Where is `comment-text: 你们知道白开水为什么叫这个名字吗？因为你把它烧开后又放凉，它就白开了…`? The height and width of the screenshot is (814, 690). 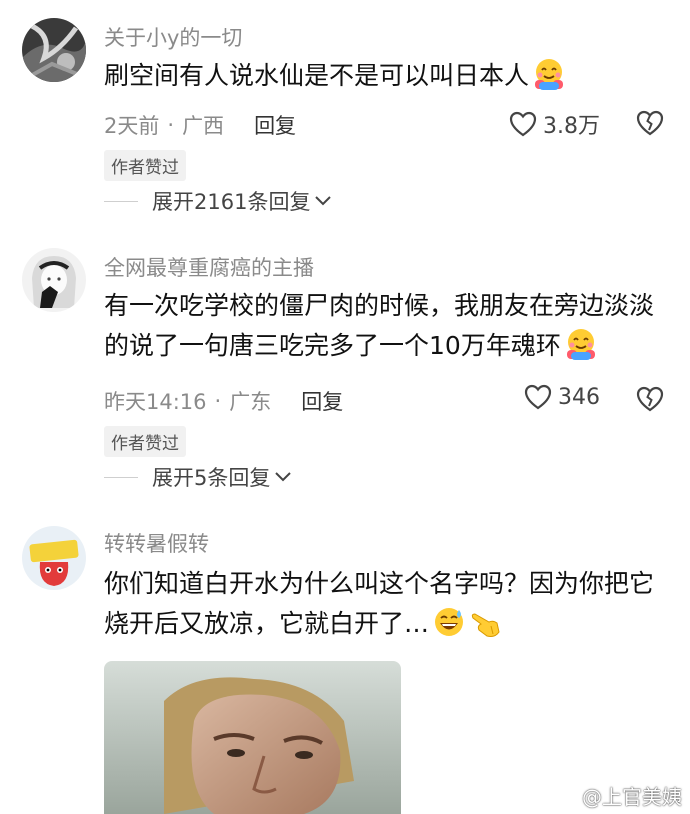 comment-text: 你们知道白开水为什么叫这个名字吗？因为你把它烧开后又放凉，它就白开了… is located at coordinates (389, 604).